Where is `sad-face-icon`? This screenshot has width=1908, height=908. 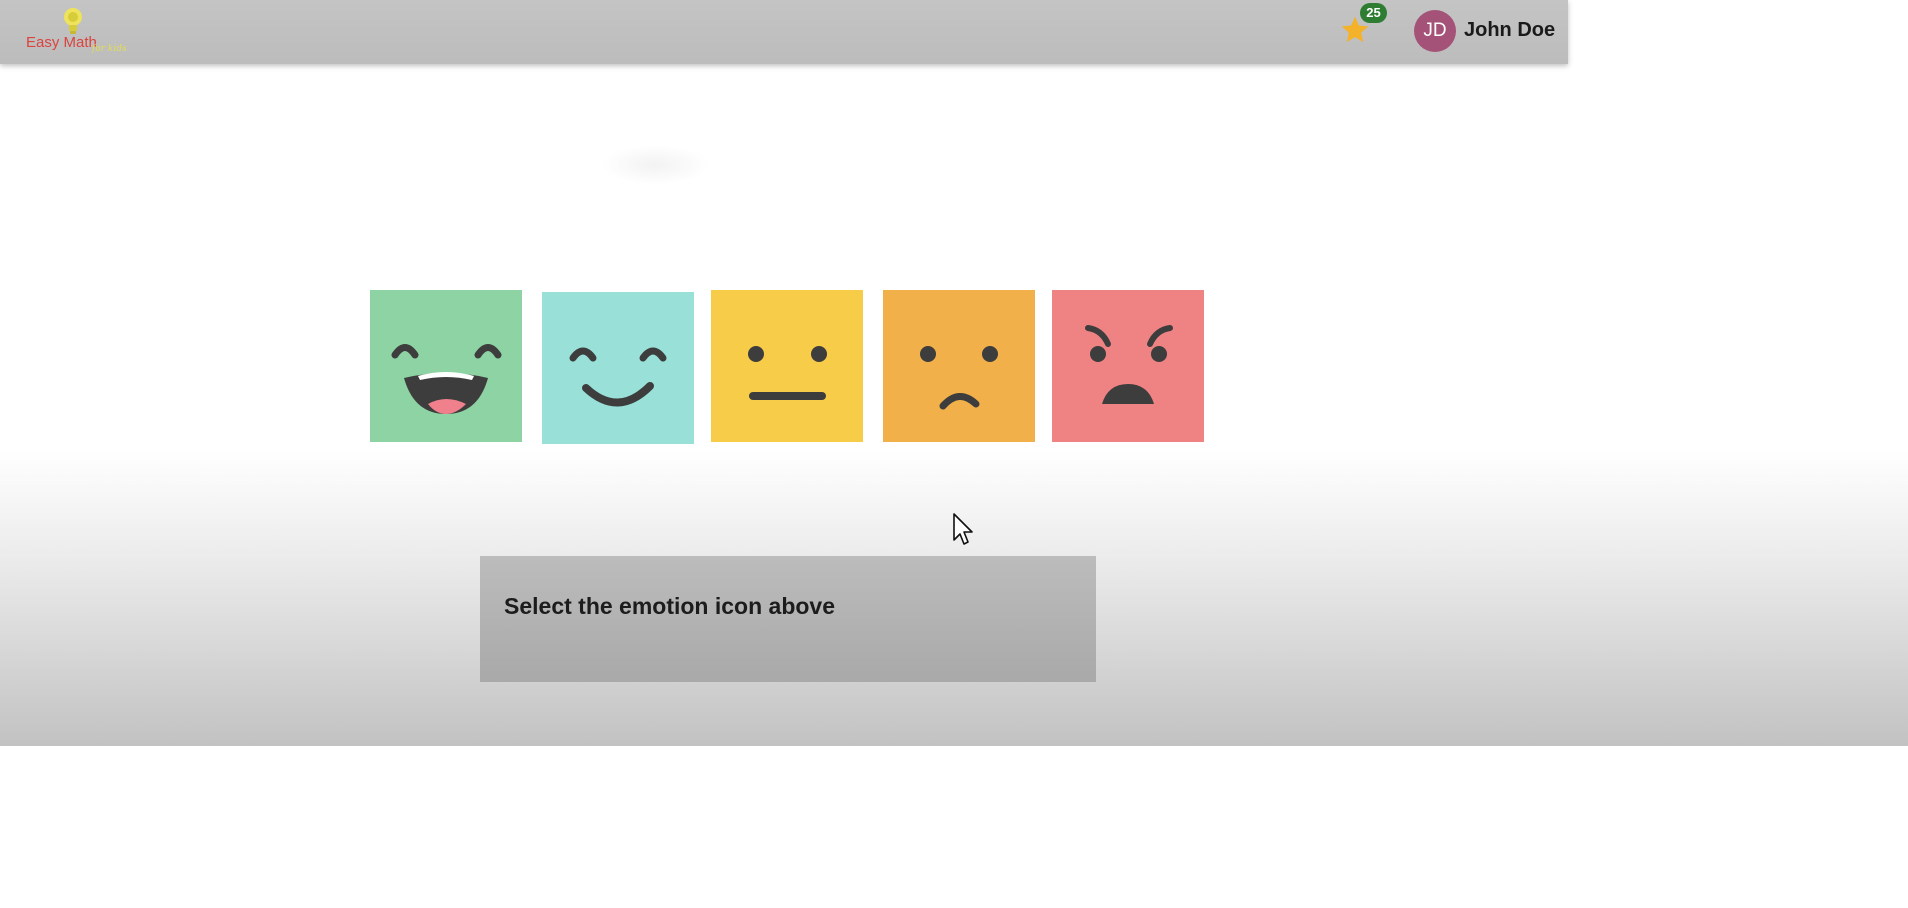 sad-face-icon is located at coordinates (959, 366).